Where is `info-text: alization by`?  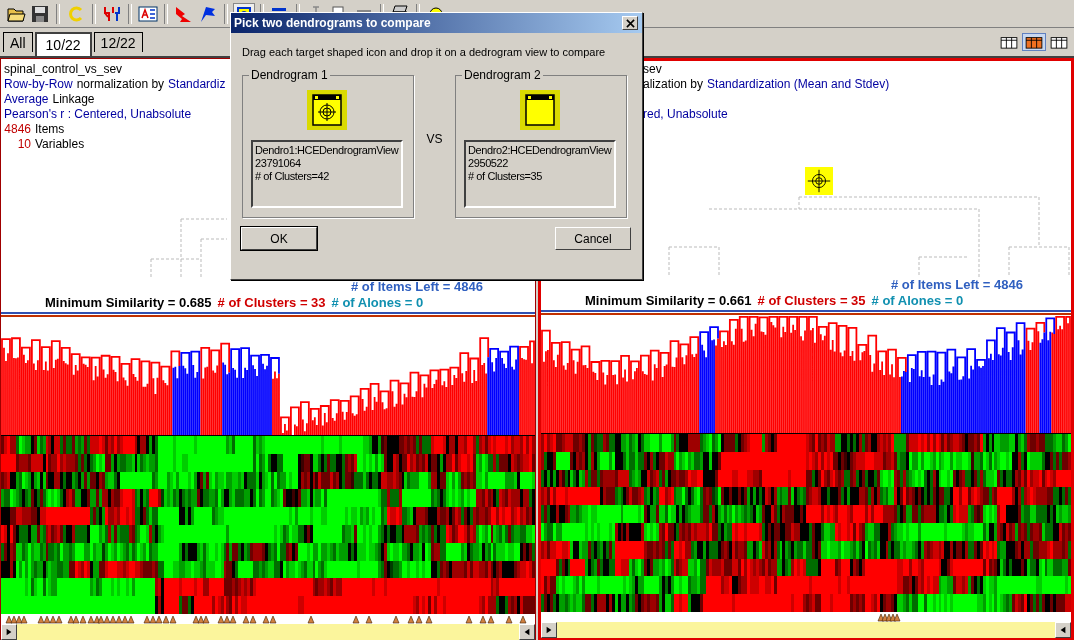 info-text: alization by is located at coordinates (673, 84).